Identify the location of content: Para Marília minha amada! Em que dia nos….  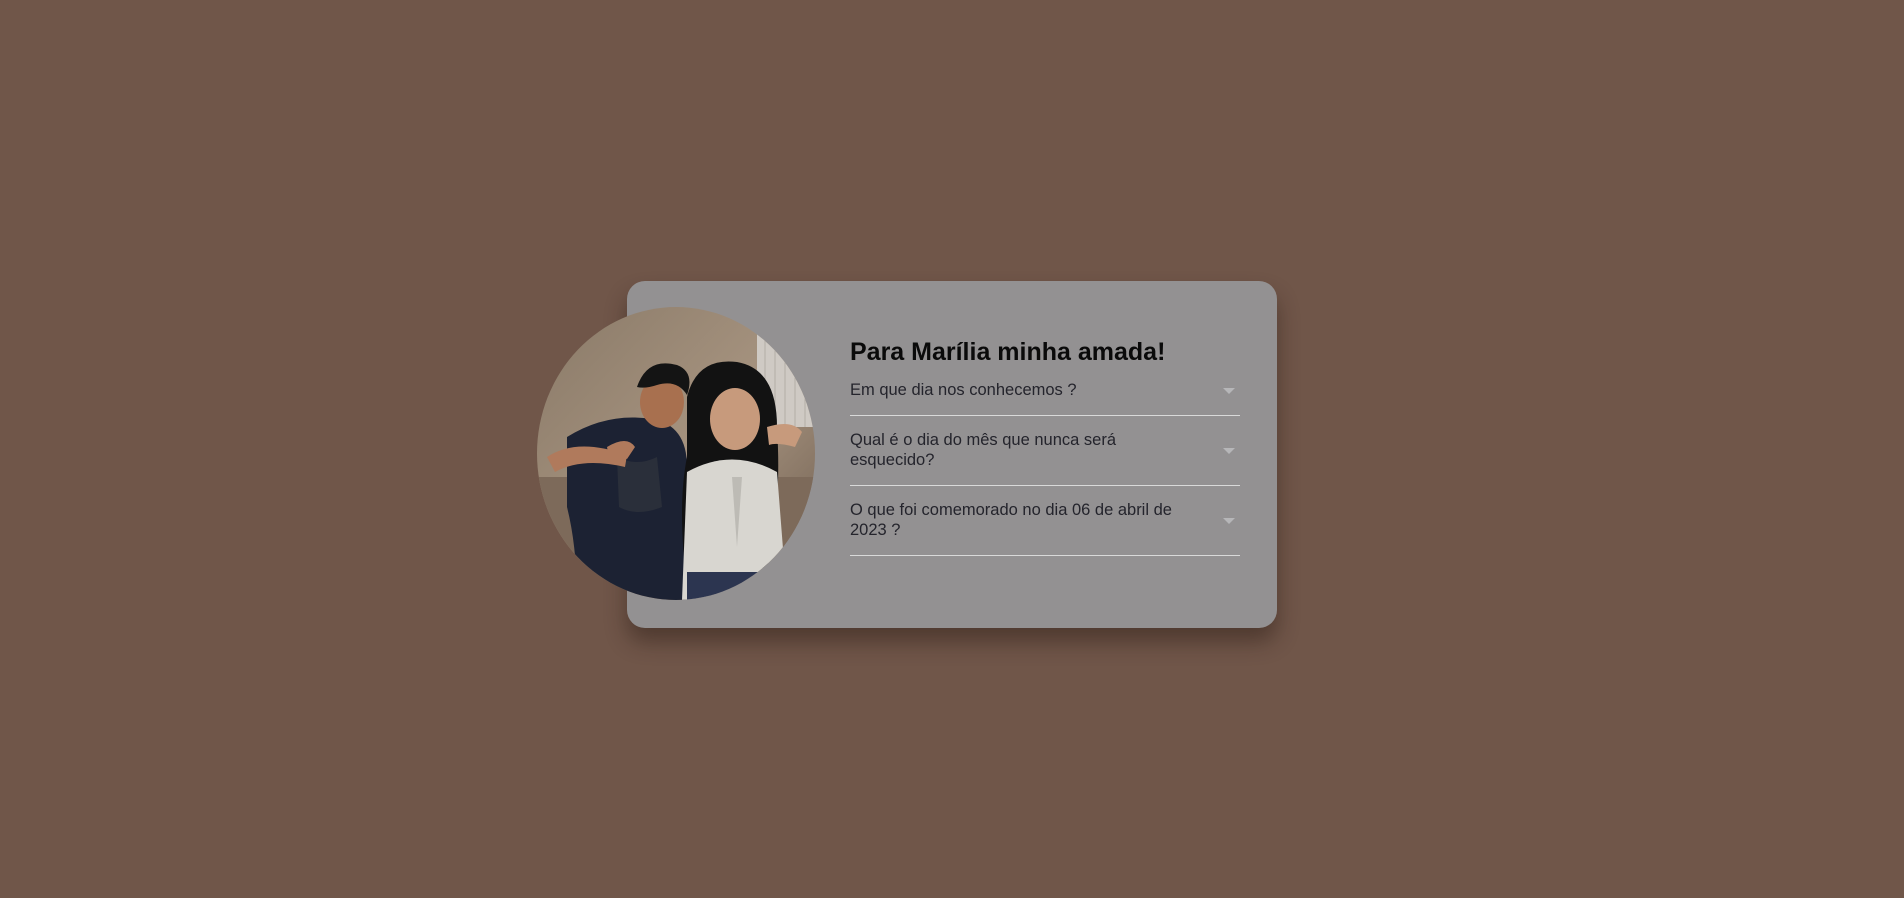
(1045, 453).